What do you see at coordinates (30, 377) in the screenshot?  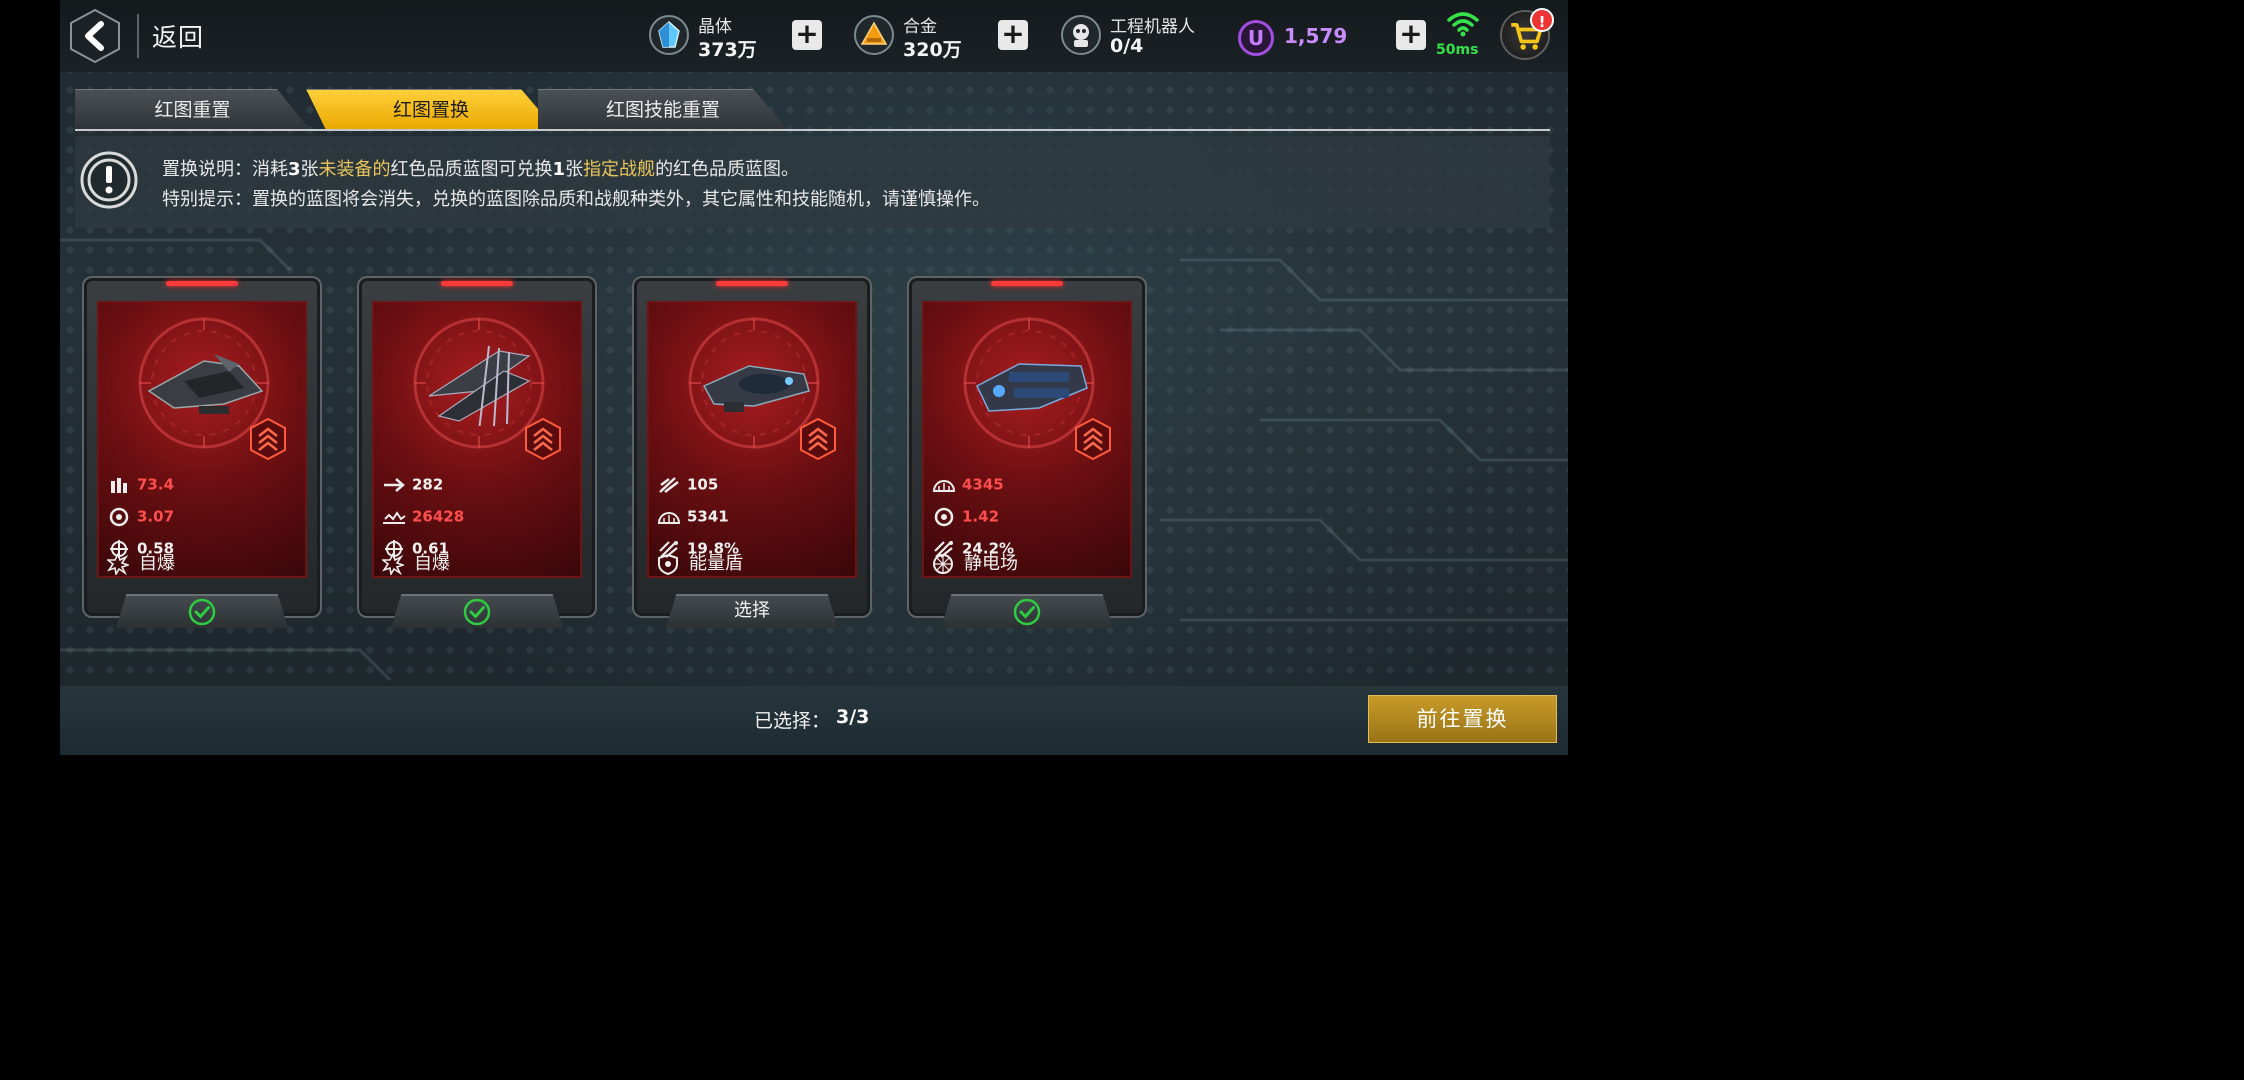 I see `left-letterbox` at bounding box center [30, 377].